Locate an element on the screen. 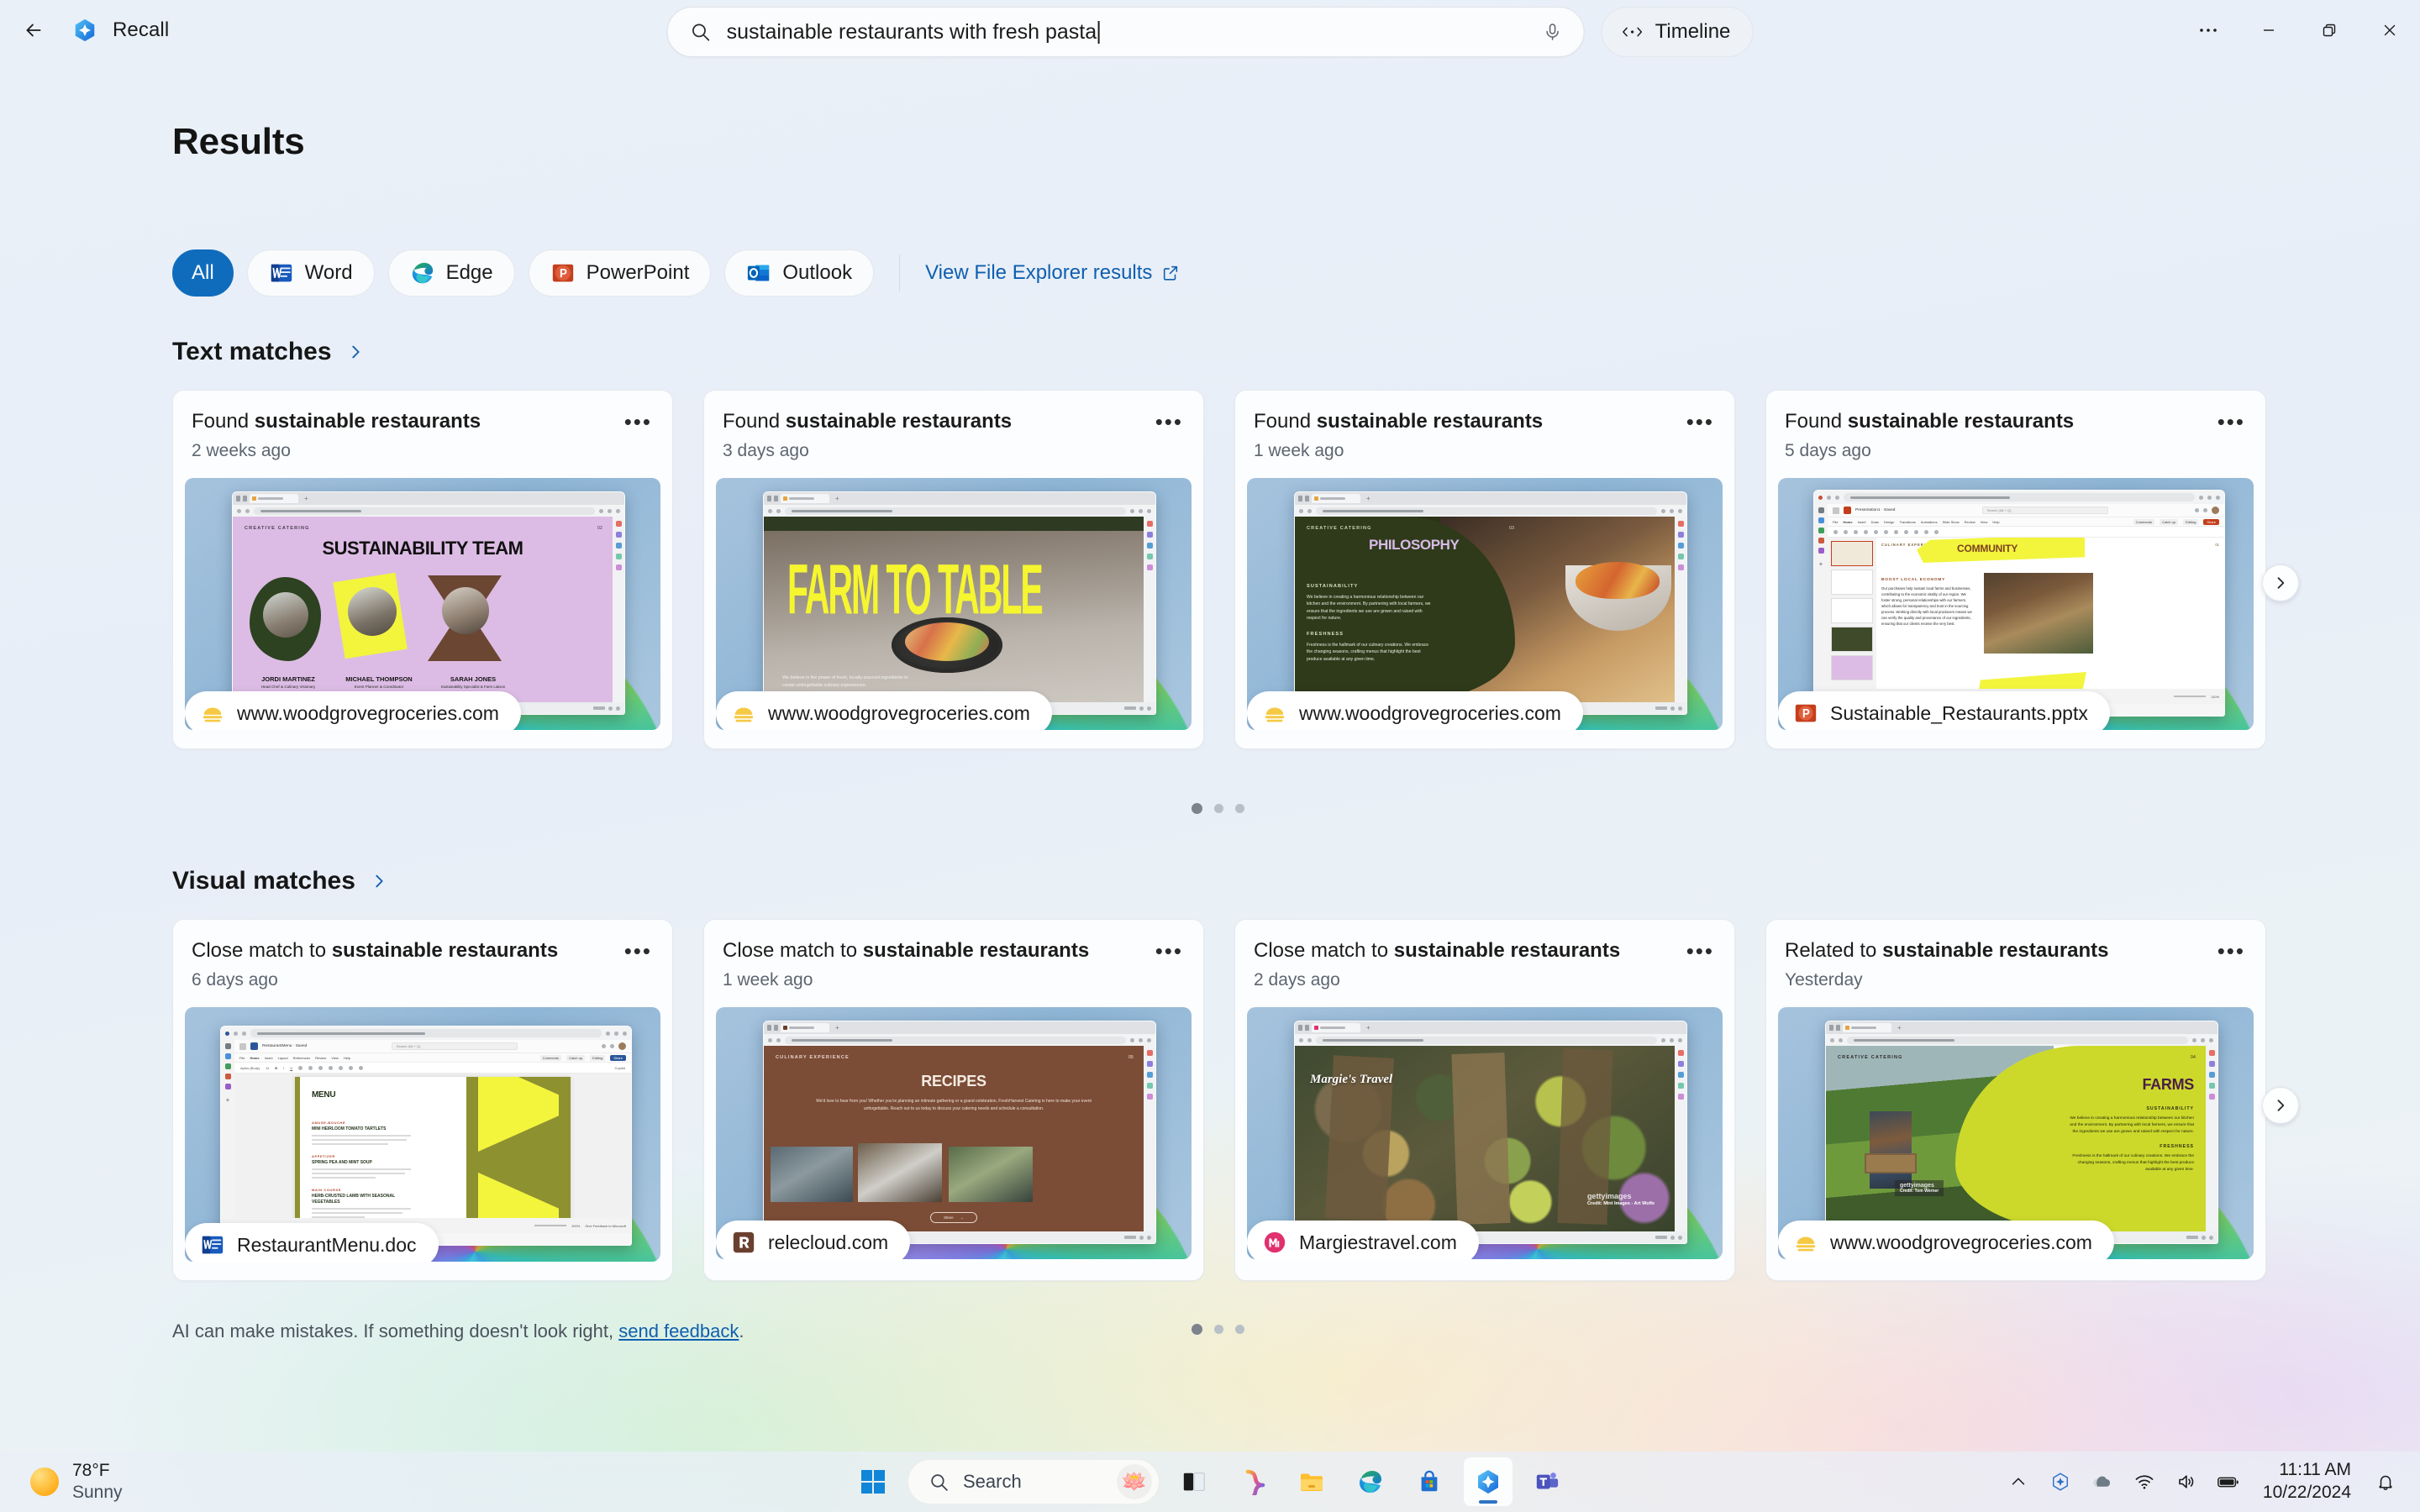 The height and width of the screenshot is (1512, 2420). taskbar-task-view-button is located at coordinates (1194, 1481).